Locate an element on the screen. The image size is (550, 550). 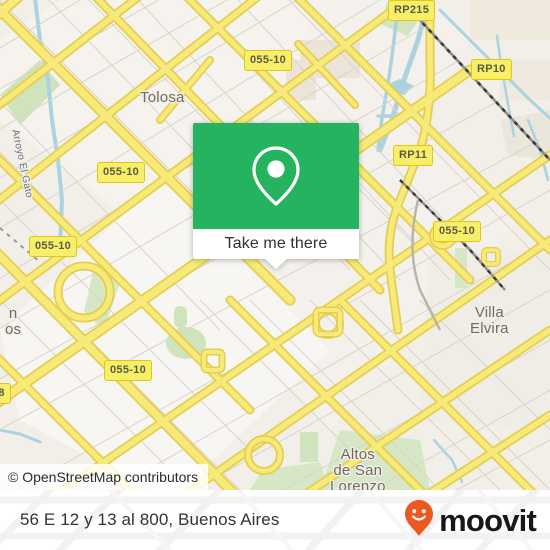
moovit-wordmark: moovit is located at coordinates (488, 520).